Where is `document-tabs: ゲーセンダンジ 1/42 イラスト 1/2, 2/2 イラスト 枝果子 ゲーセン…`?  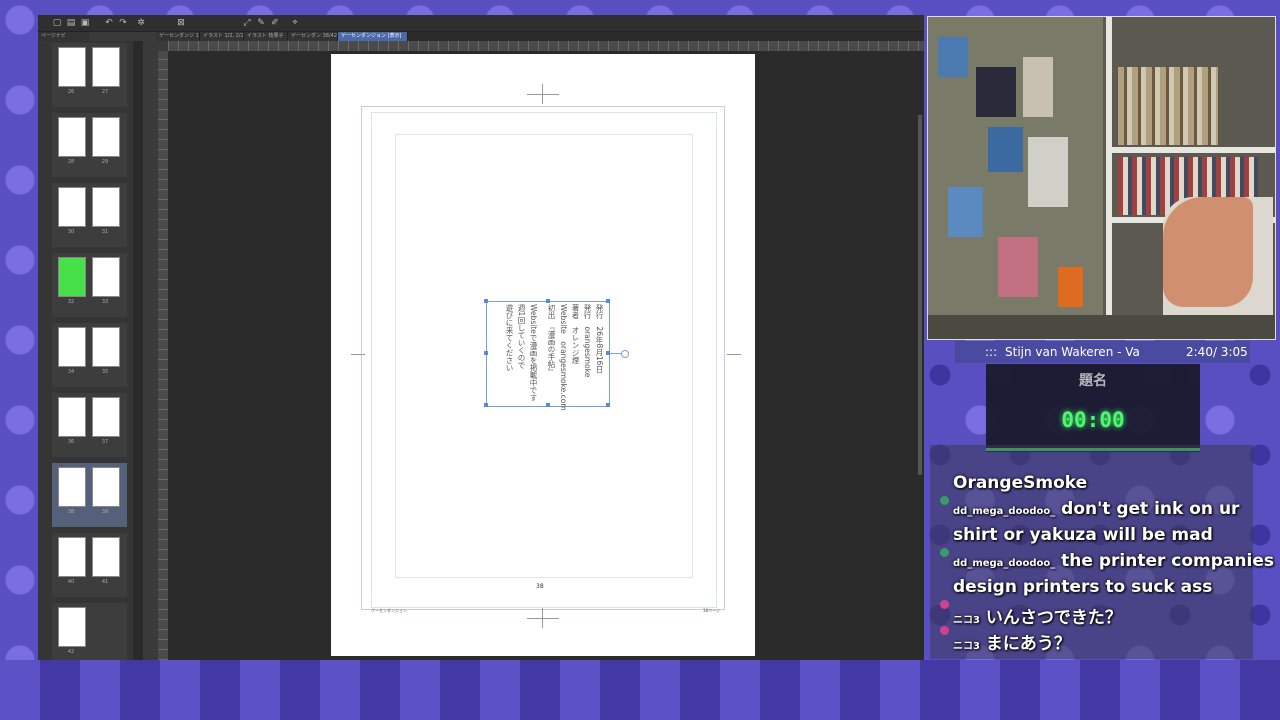 document-tabs: ゲーセンダンジ 1/42 イラスト 1/2, 2/2 イラスト 枝果子 ゲーセン… is located at coordinates (540, 36).